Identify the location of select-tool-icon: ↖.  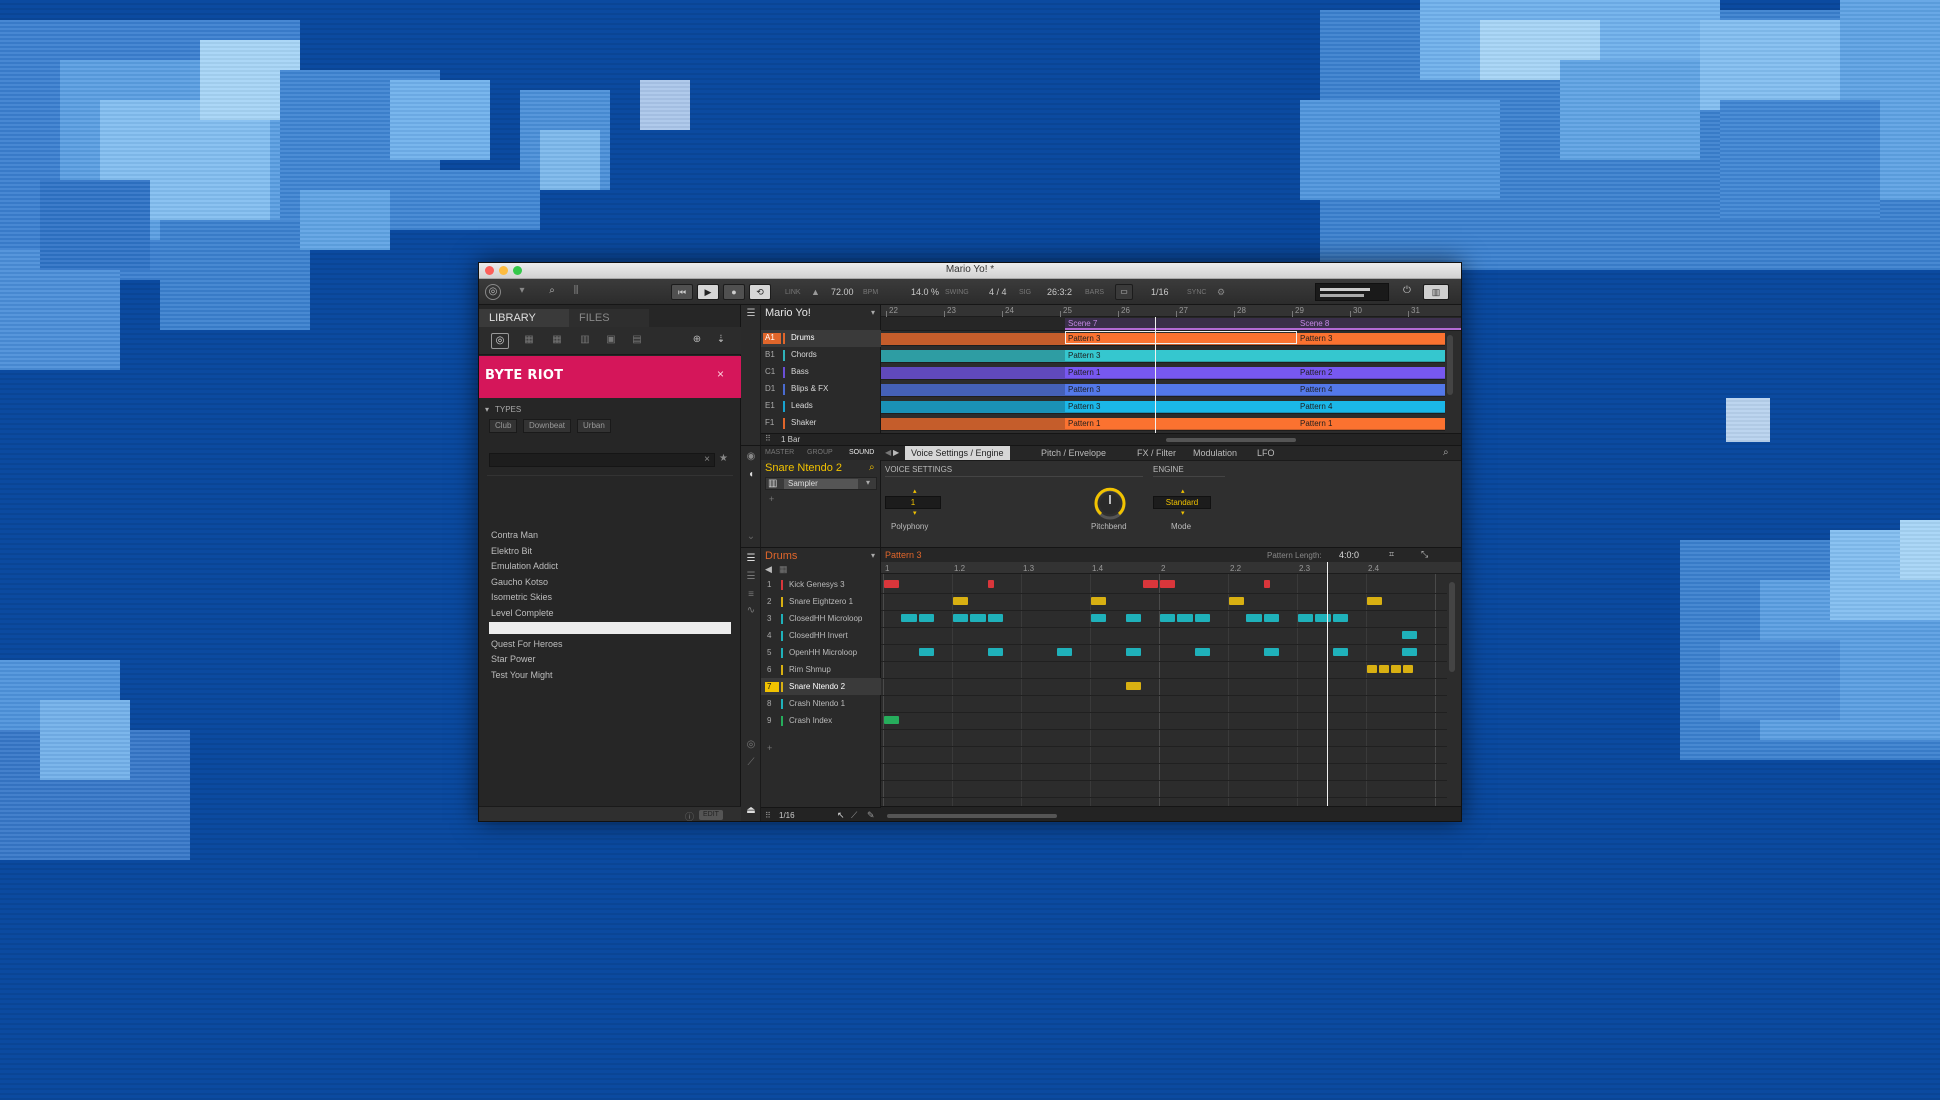
(841, 815).